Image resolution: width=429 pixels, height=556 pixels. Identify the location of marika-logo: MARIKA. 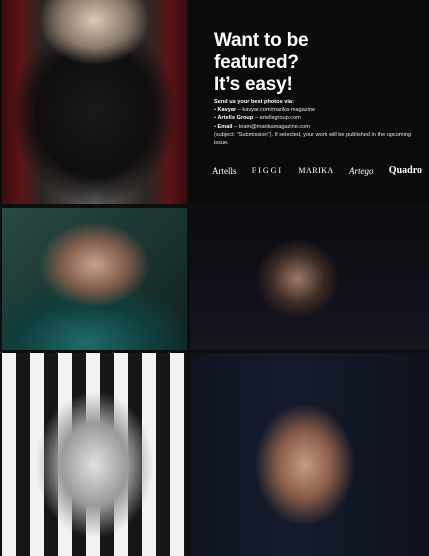
(316, 170).